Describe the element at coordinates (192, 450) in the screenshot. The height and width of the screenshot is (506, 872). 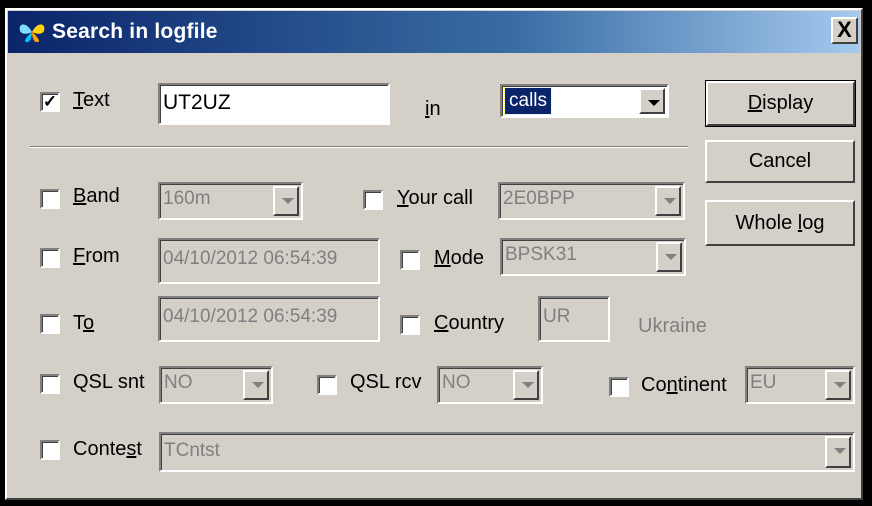
I see `contest-value: TCntst` at that location.